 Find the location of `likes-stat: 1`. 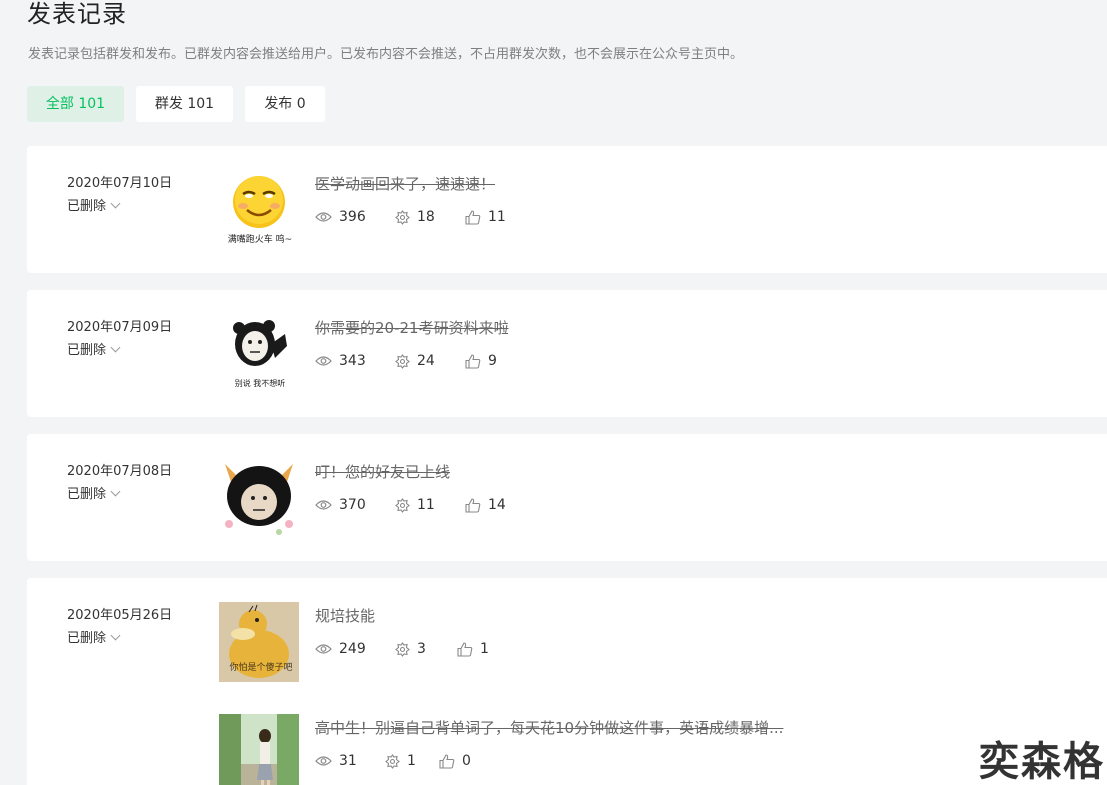

likes-stat: 1 is located at coordinates (487, 649).